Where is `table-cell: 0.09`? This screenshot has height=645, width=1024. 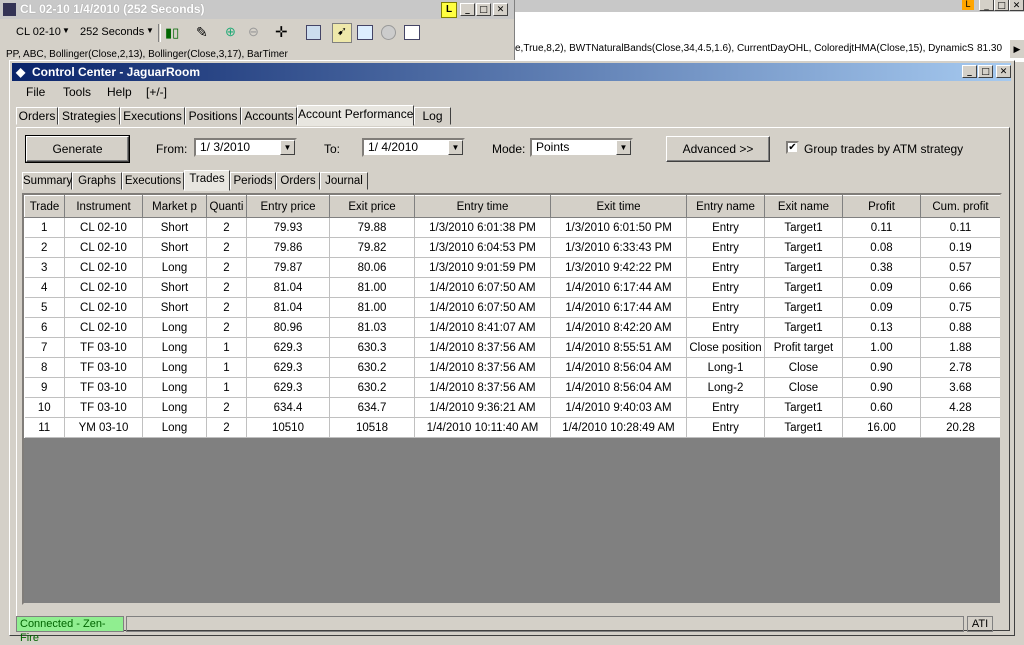
table-cell: 0.09 is located at coordinates (881, 287).